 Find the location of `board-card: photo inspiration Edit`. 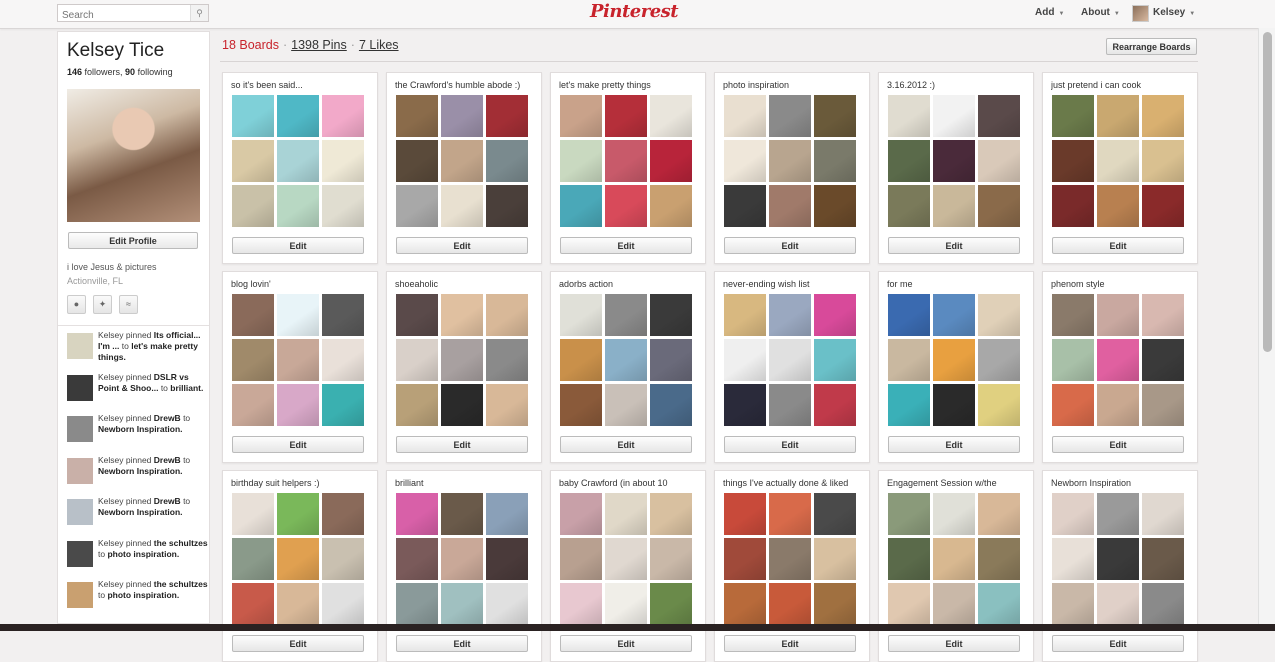

board-card: photo inspiration Edit is located at coordinates (792, 168).